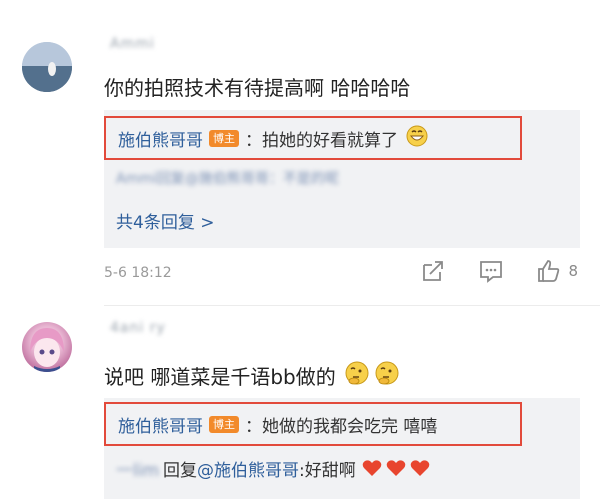 This screenshot has width=600, height=499. What do you see at coordinates (220, 377) in the screenshot?
I see `comment-text-content: 说吧 哪道菜是千语bb做的` at bounding box center [220, 377].